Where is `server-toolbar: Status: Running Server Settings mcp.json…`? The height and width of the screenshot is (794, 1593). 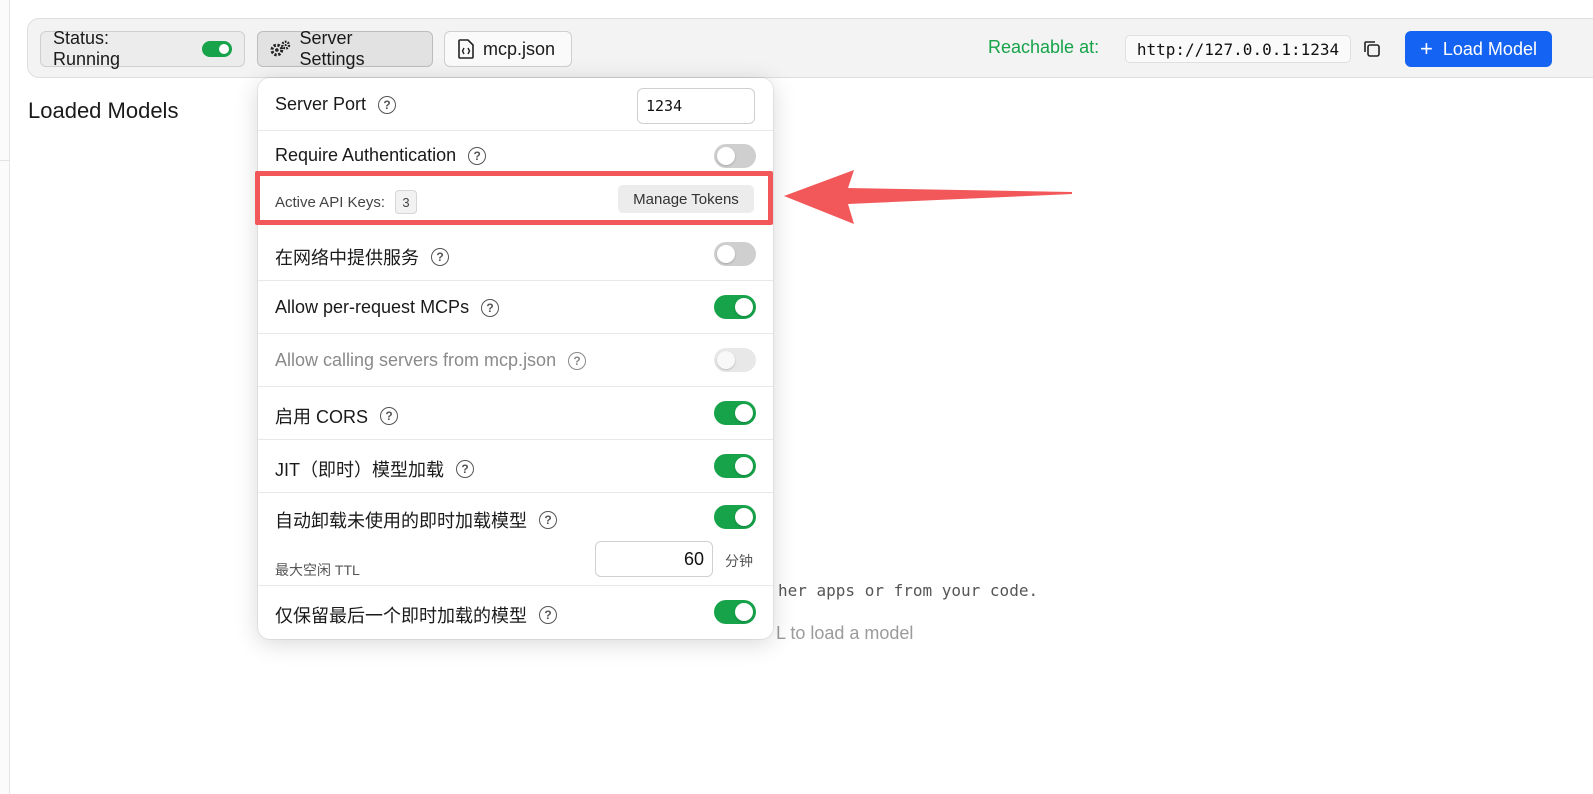 server-toolbar: Status: Running Server Settings mcp.json… is located at coordinates (810, 48).